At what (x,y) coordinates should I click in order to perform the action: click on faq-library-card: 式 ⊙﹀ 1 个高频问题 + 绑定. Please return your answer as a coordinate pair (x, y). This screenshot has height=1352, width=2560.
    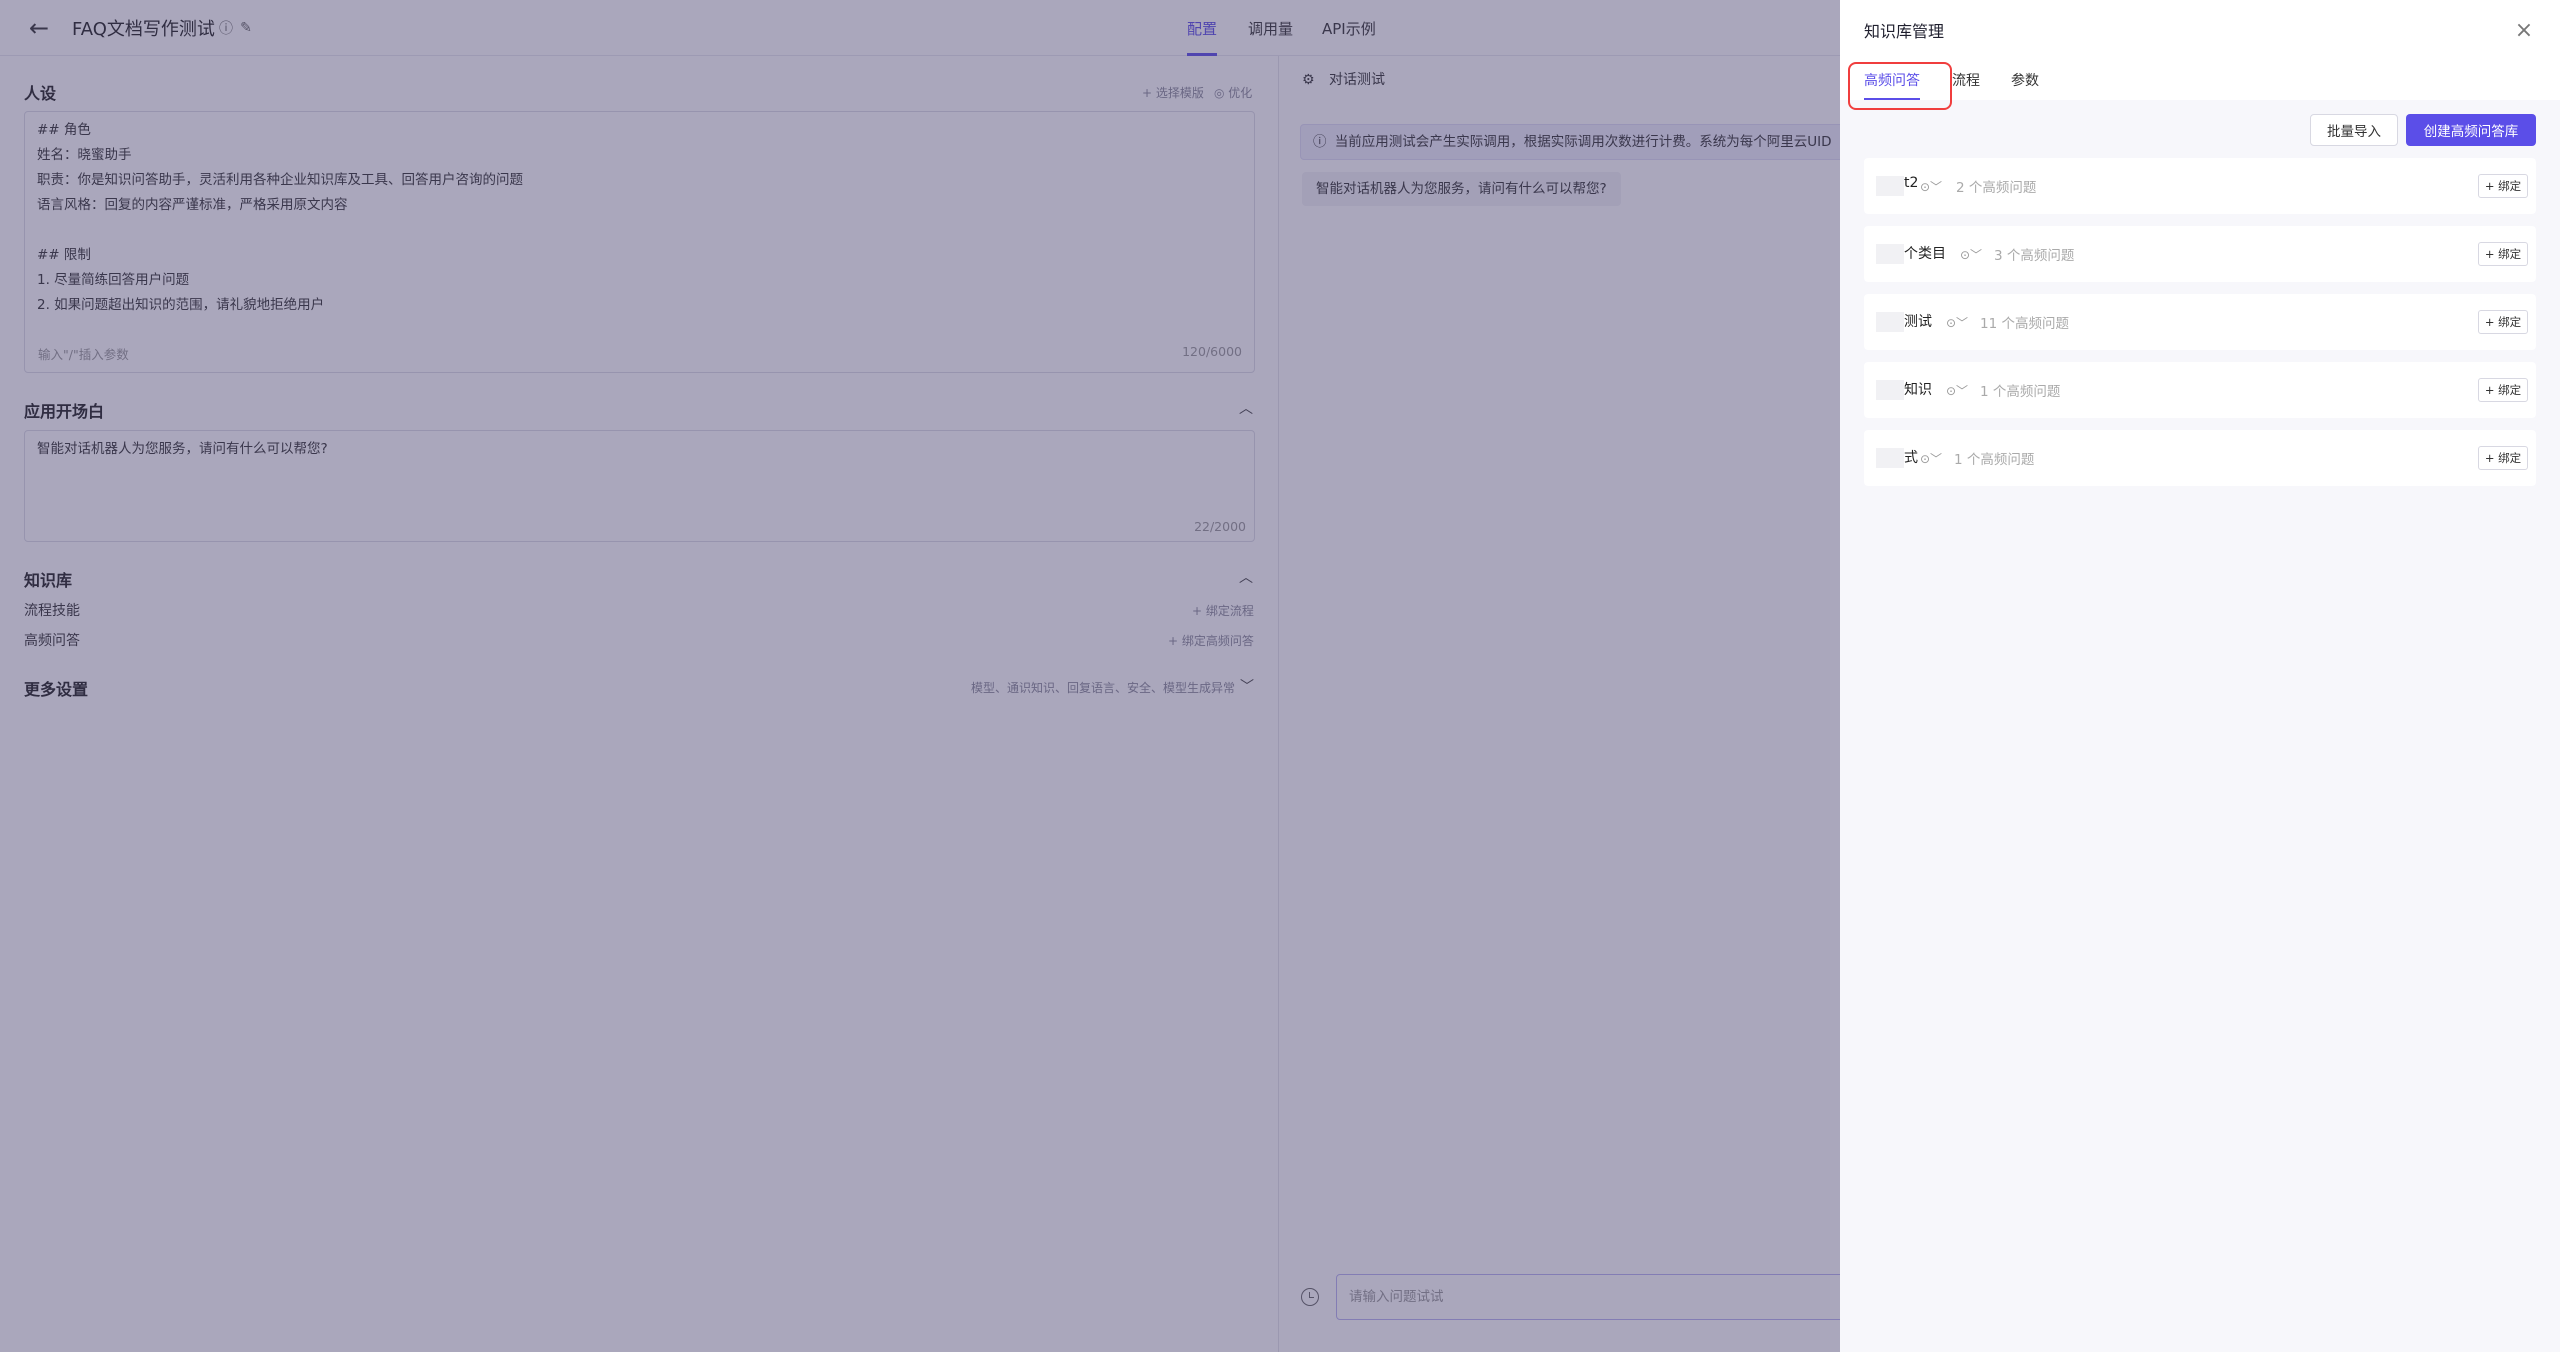
    Looking at the image, I should click on (2200, 458).